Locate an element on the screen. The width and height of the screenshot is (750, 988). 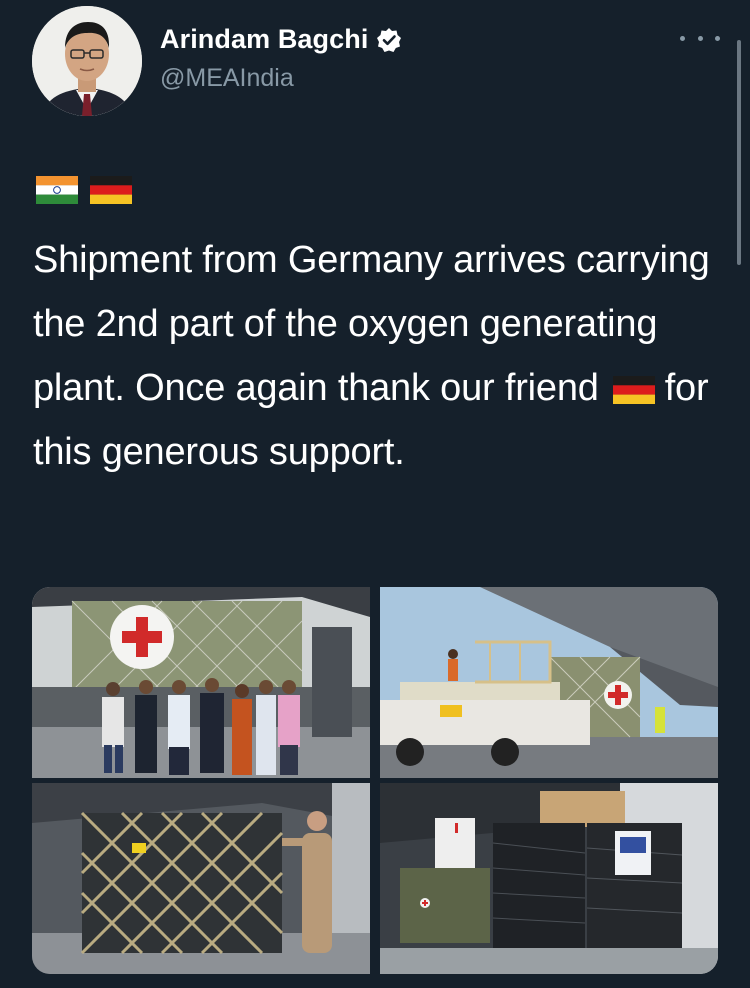
scrollbar is located at coordinates (739, 152).